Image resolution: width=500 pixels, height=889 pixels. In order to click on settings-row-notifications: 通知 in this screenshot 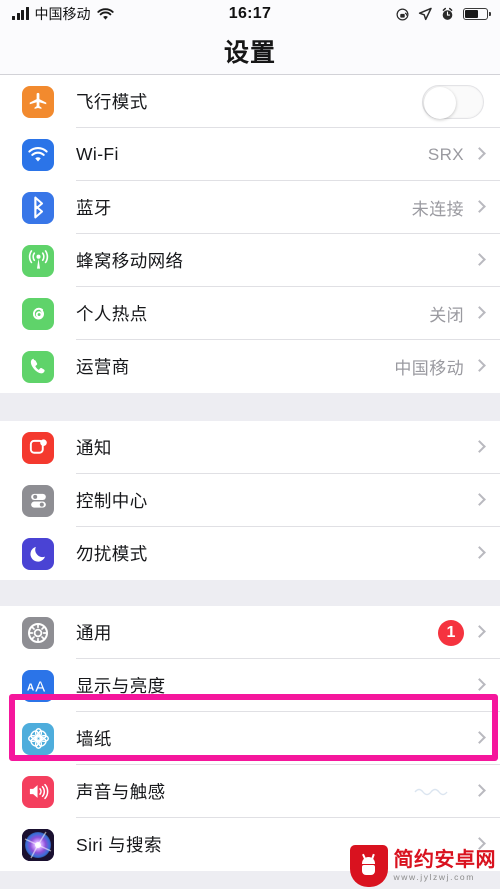, I will do `click(250, 447)`.